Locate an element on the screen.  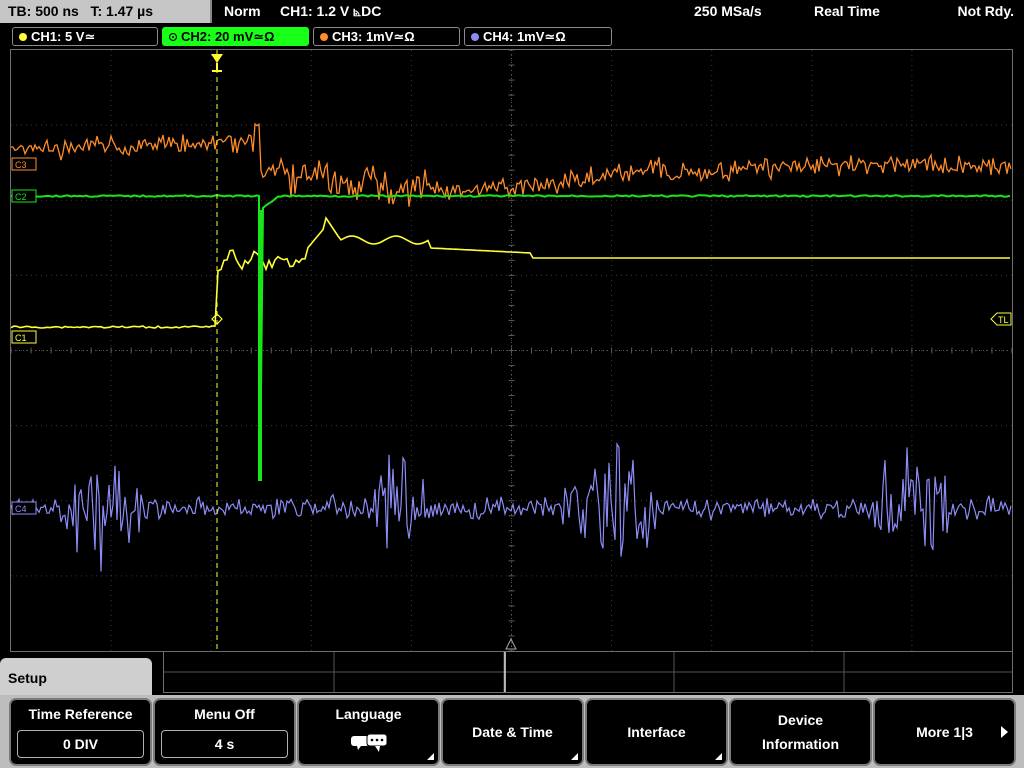
timebase-value: TB: 500 ns is located at coordinates (43, 11).